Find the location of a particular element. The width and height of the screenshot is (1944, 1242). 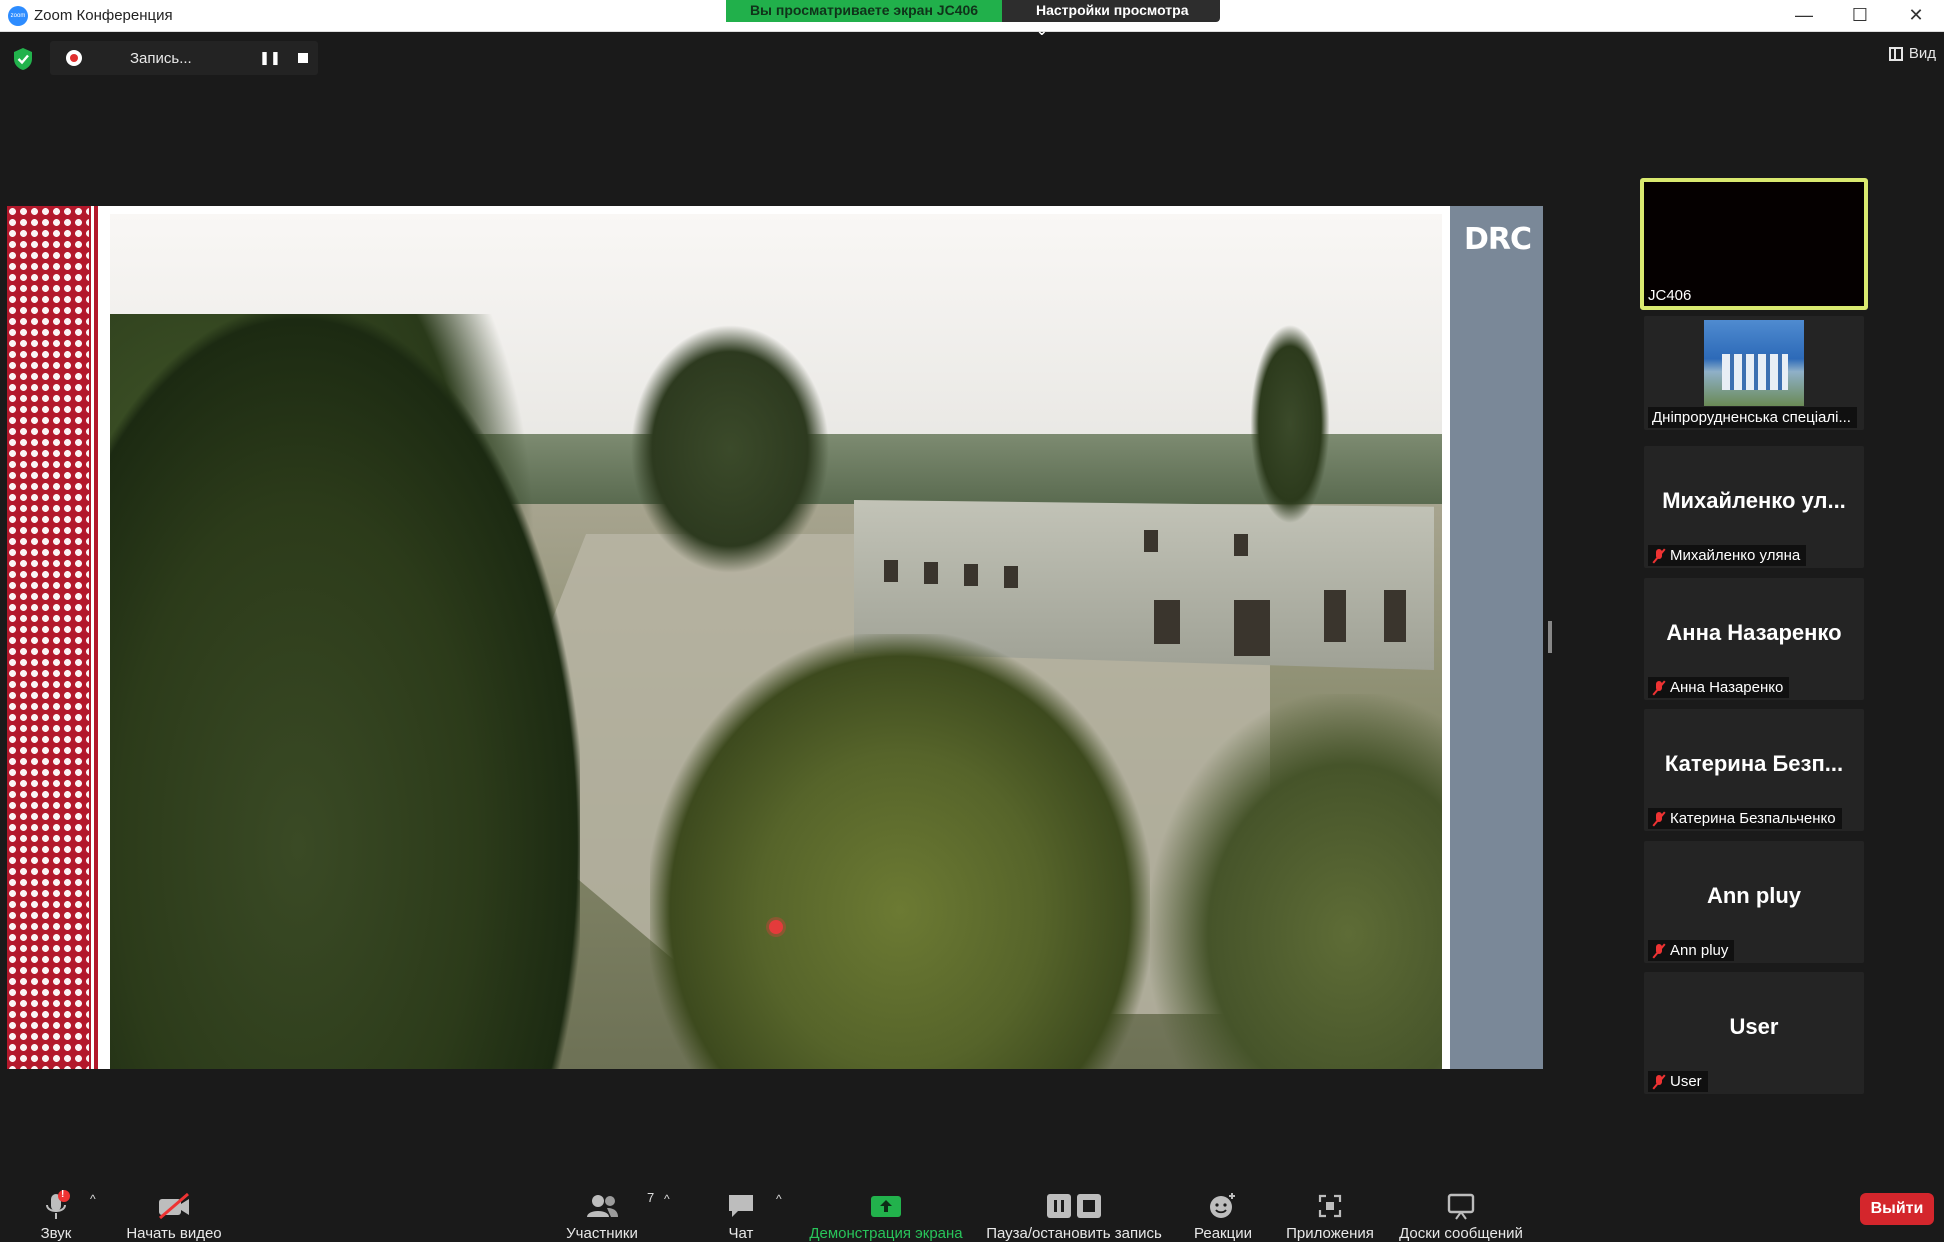

minimize-button: — is located at coordinates (1804, 16).